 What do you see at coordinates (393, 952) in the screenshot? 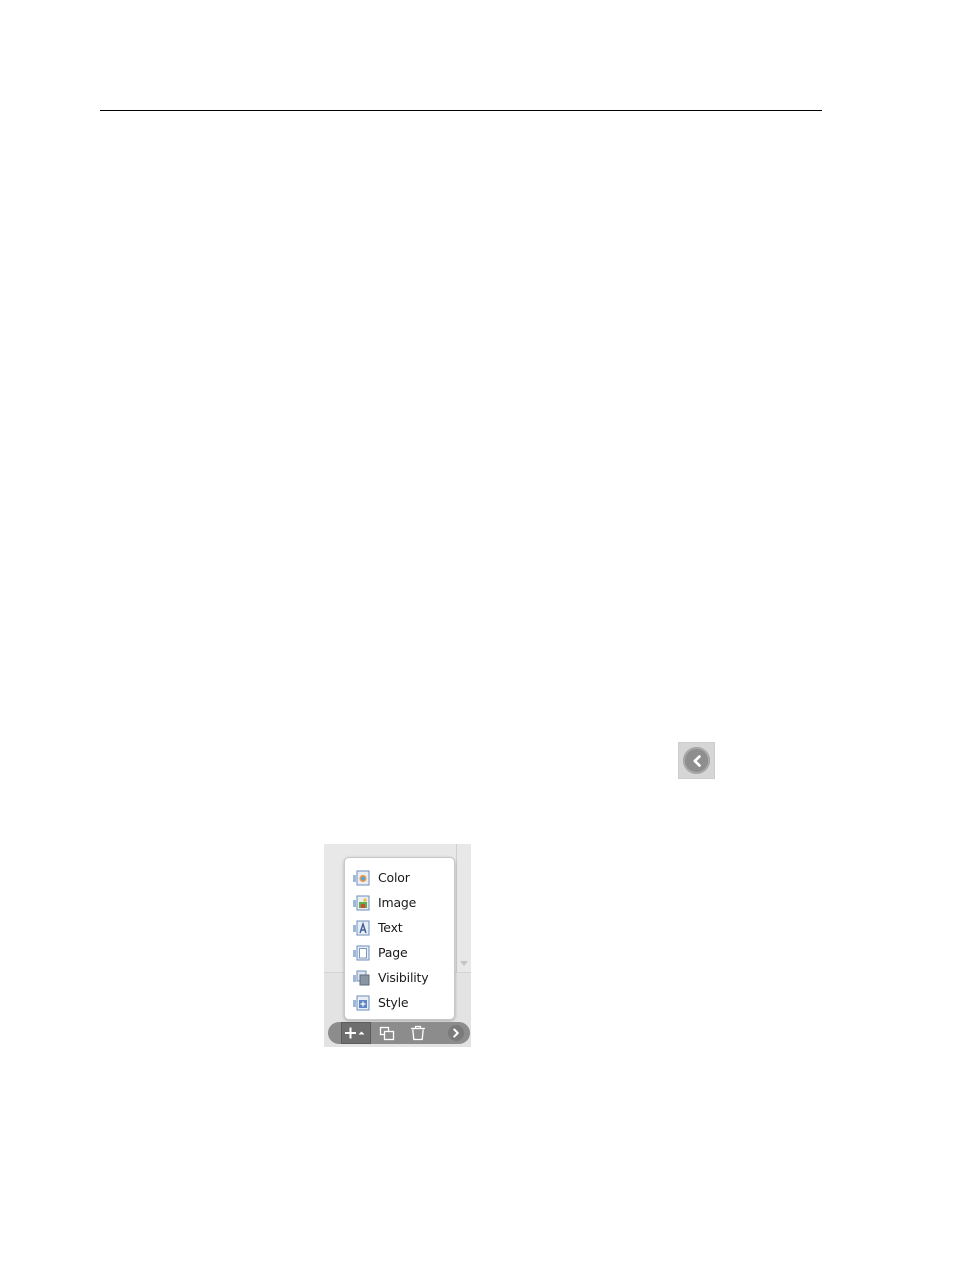
I see `menu-item-label: Page` at bounding box center [393, 952].